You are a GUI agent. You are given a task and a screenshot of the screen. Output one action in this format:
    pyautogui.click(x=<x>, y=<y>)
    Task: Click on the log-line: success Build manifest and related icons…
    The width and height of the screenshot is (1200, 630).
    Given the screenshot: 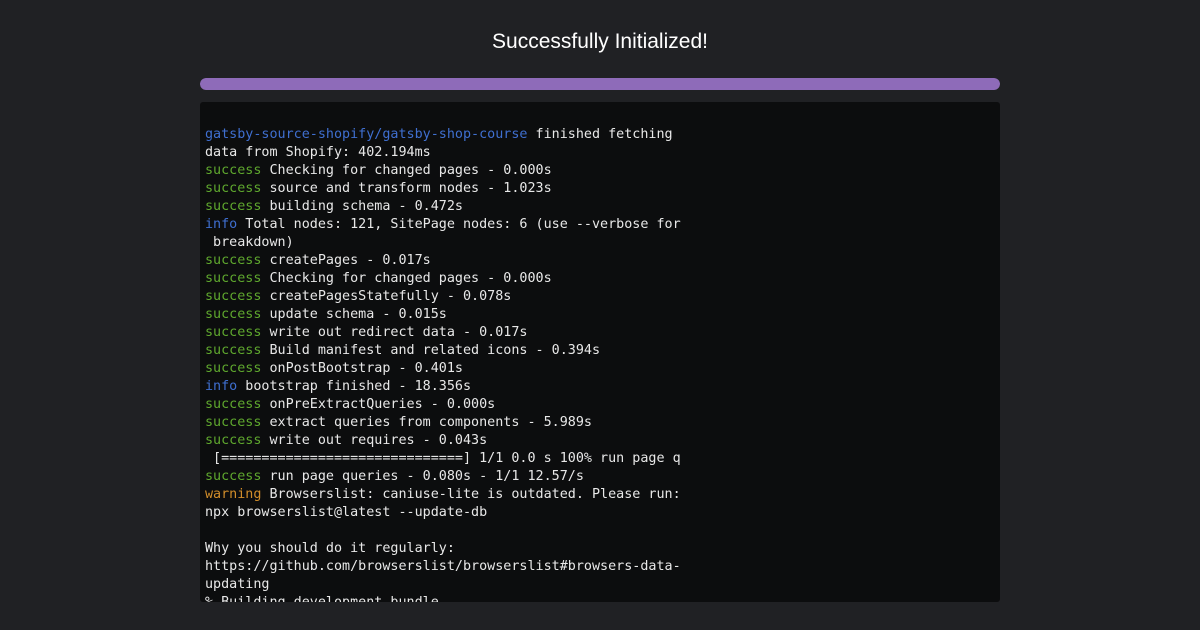 What is the action you would take?
    pyautogui.click(x=595, y=351)
    